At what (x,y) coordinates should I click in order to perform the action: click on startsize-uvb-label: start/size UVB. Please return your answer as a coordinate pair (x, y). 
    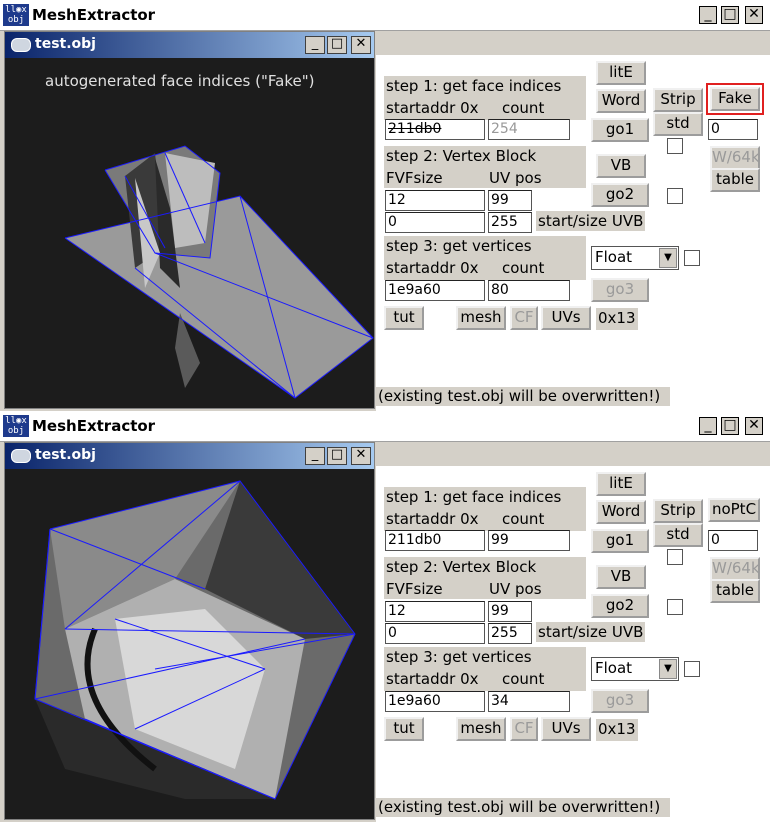
    Looking at the image, I should click on (591, 221).